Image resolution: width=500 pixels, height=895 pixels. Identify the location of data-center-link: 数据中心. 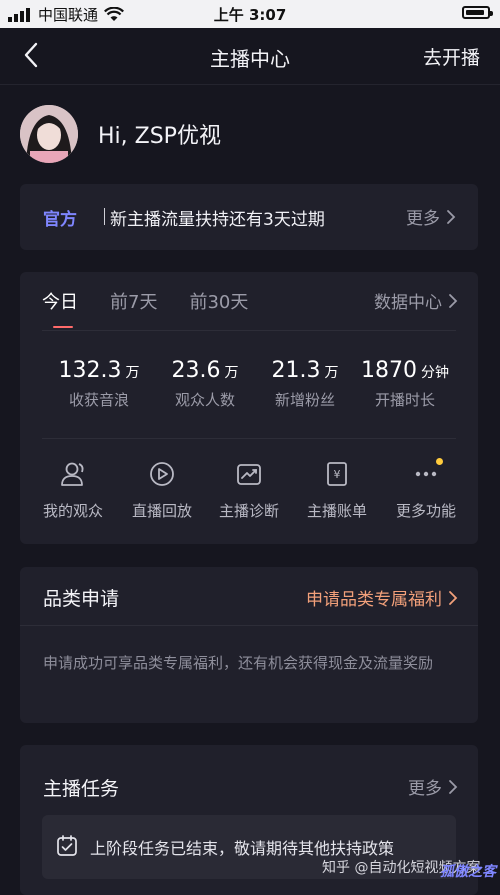
(416, 300).